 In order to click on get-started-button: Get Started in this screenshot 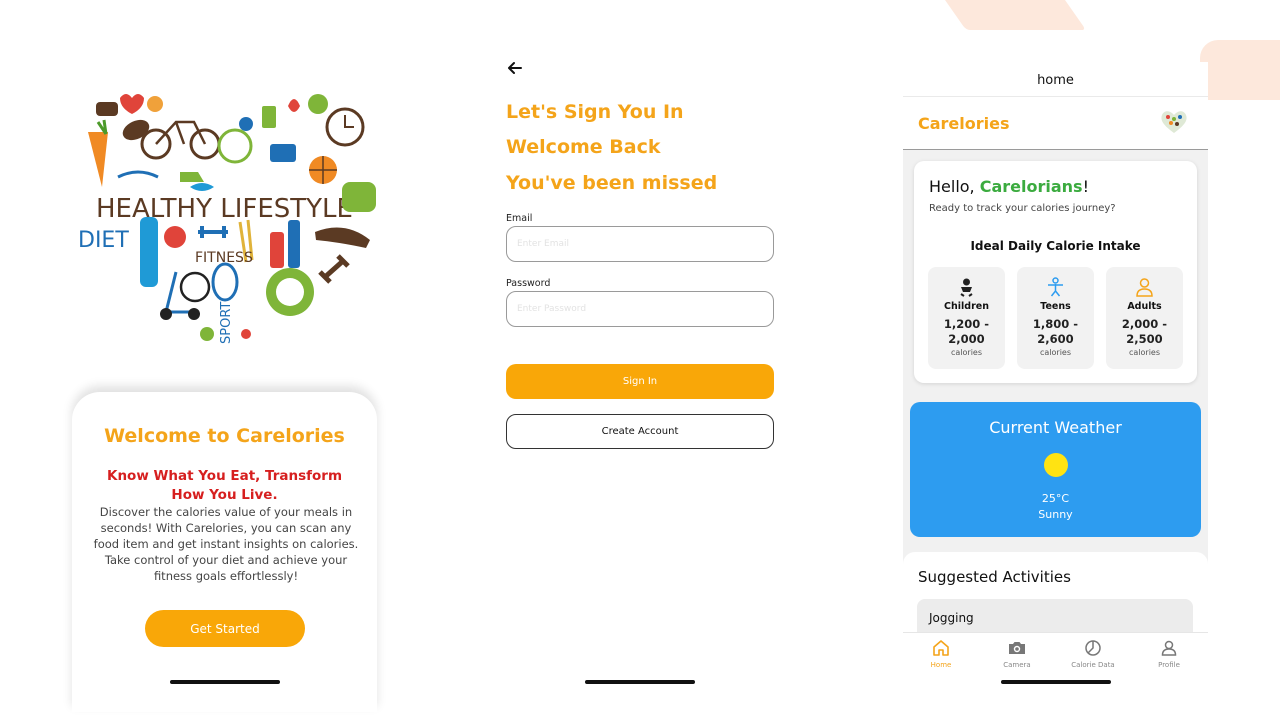, I will do `click(225, 628)`.